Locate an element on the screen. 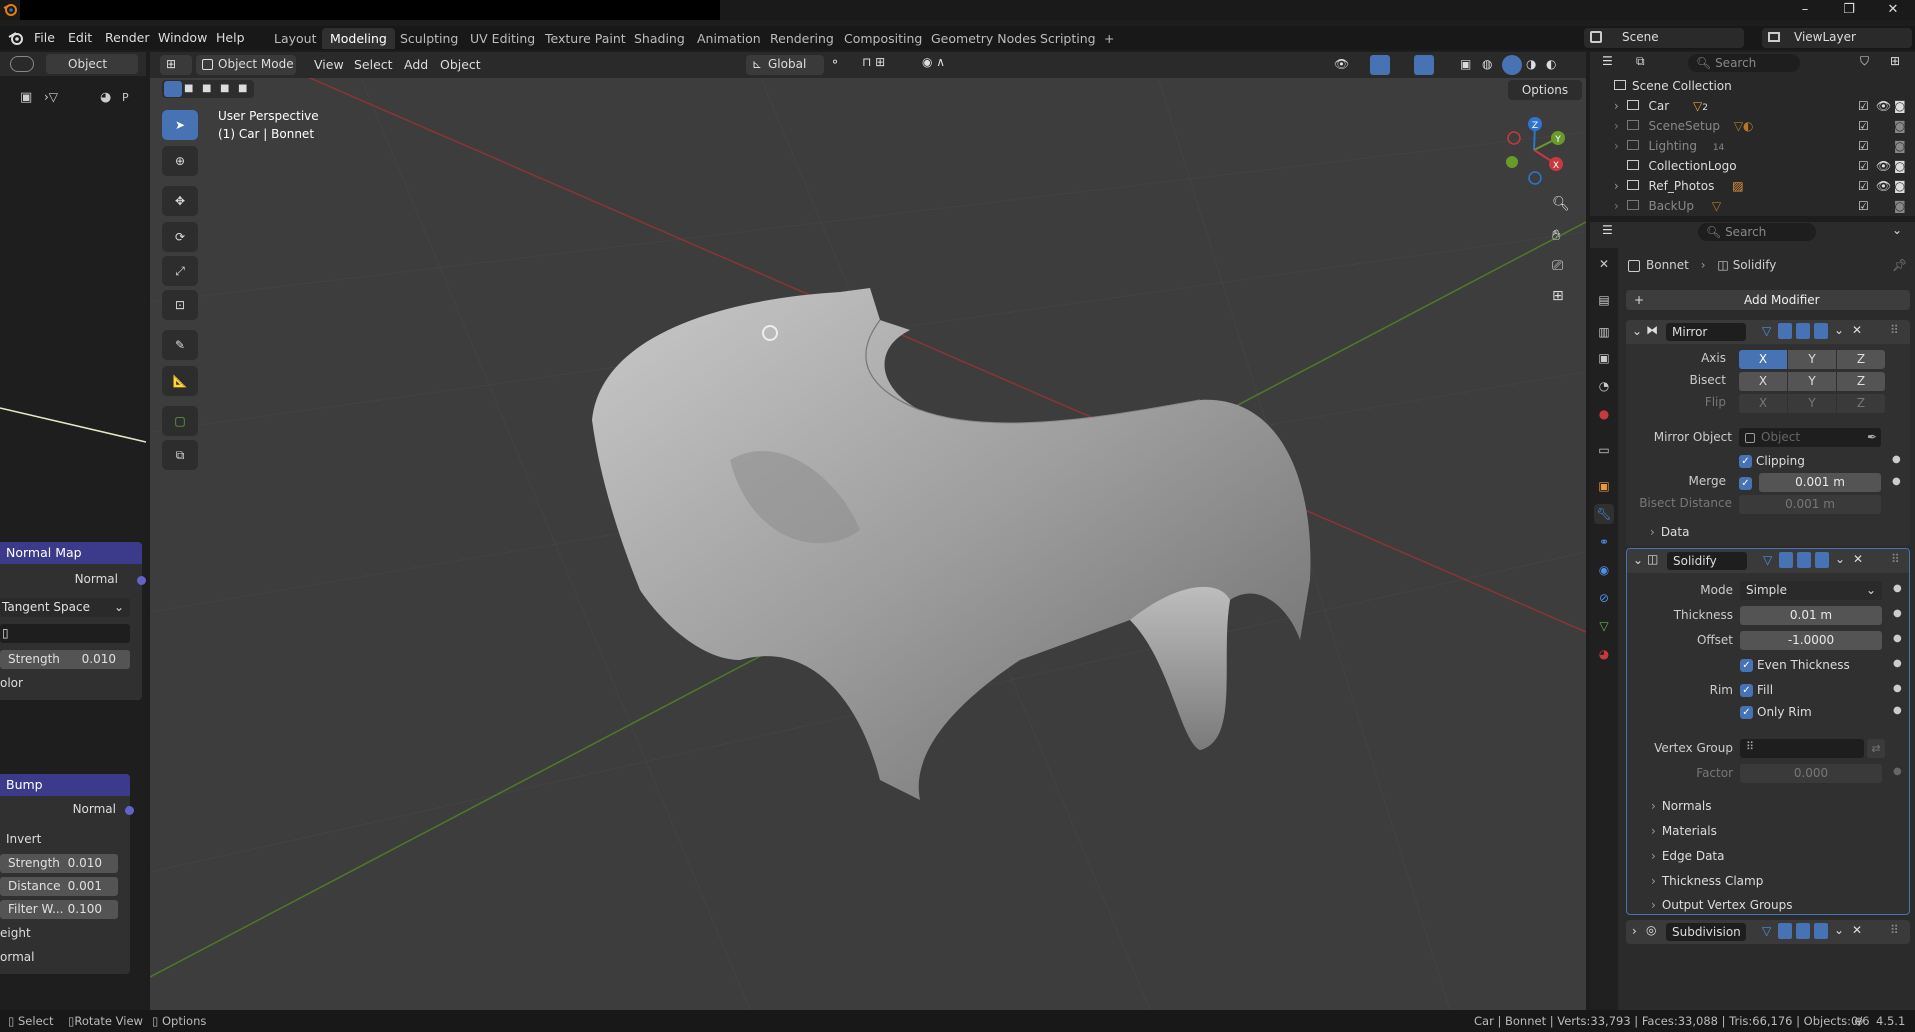  eye-icon: 👁 is located at coordinates (1883, 166).